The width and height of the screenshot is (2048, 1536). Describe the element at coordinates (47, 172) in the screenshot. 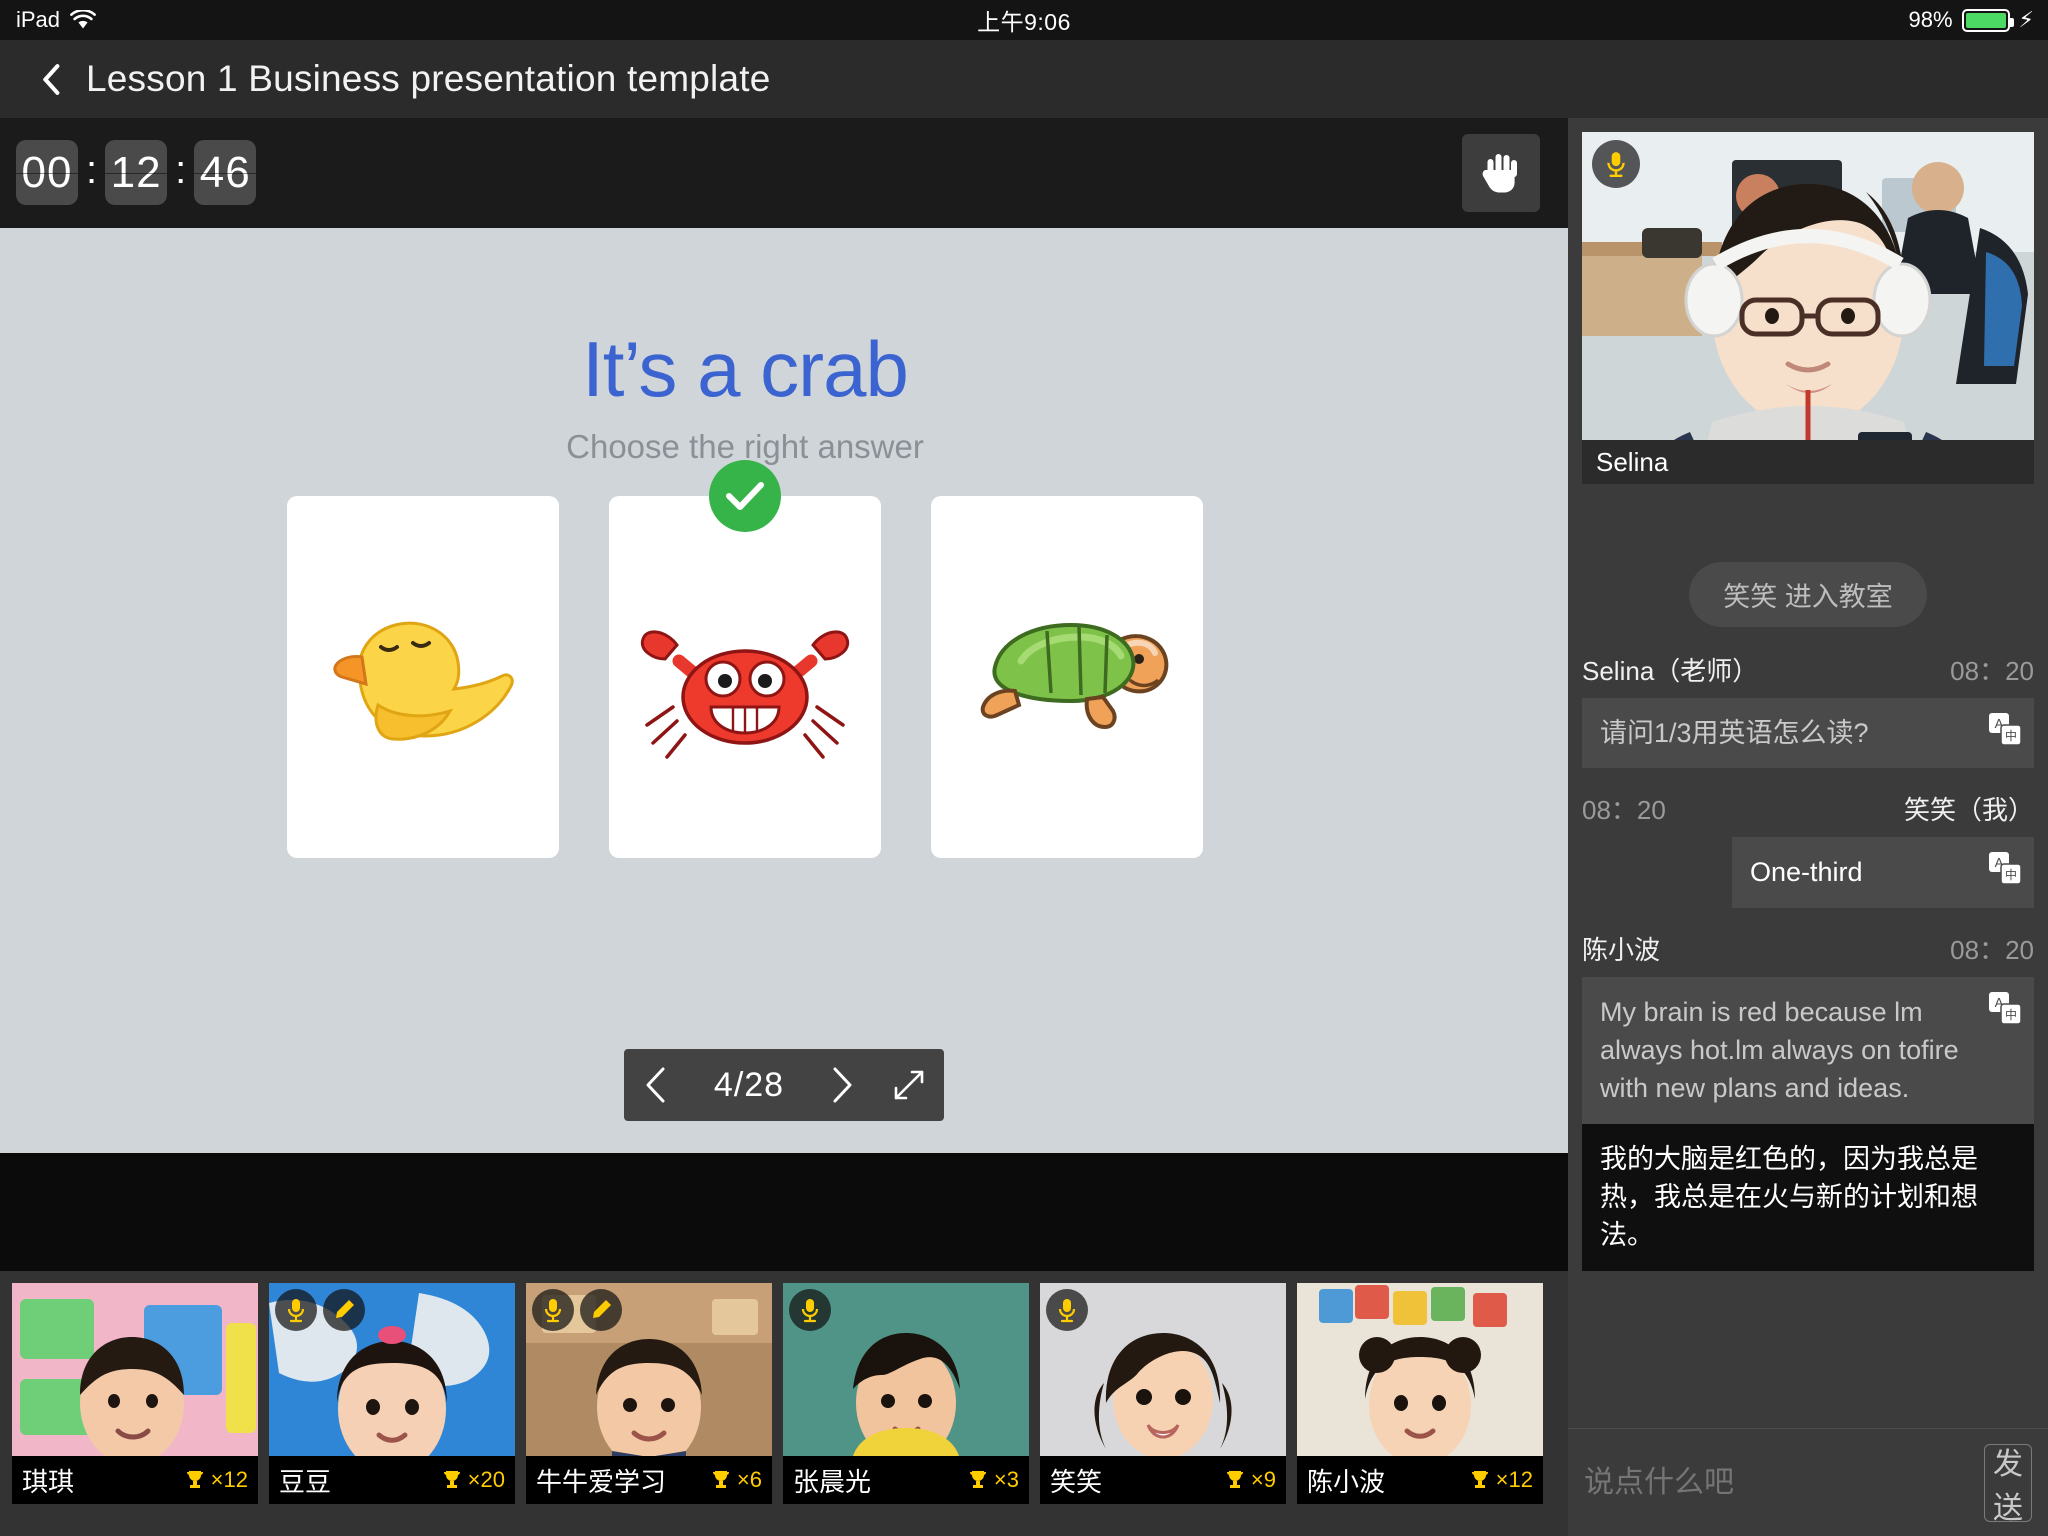

I see `timer-hours: 00` at that location.